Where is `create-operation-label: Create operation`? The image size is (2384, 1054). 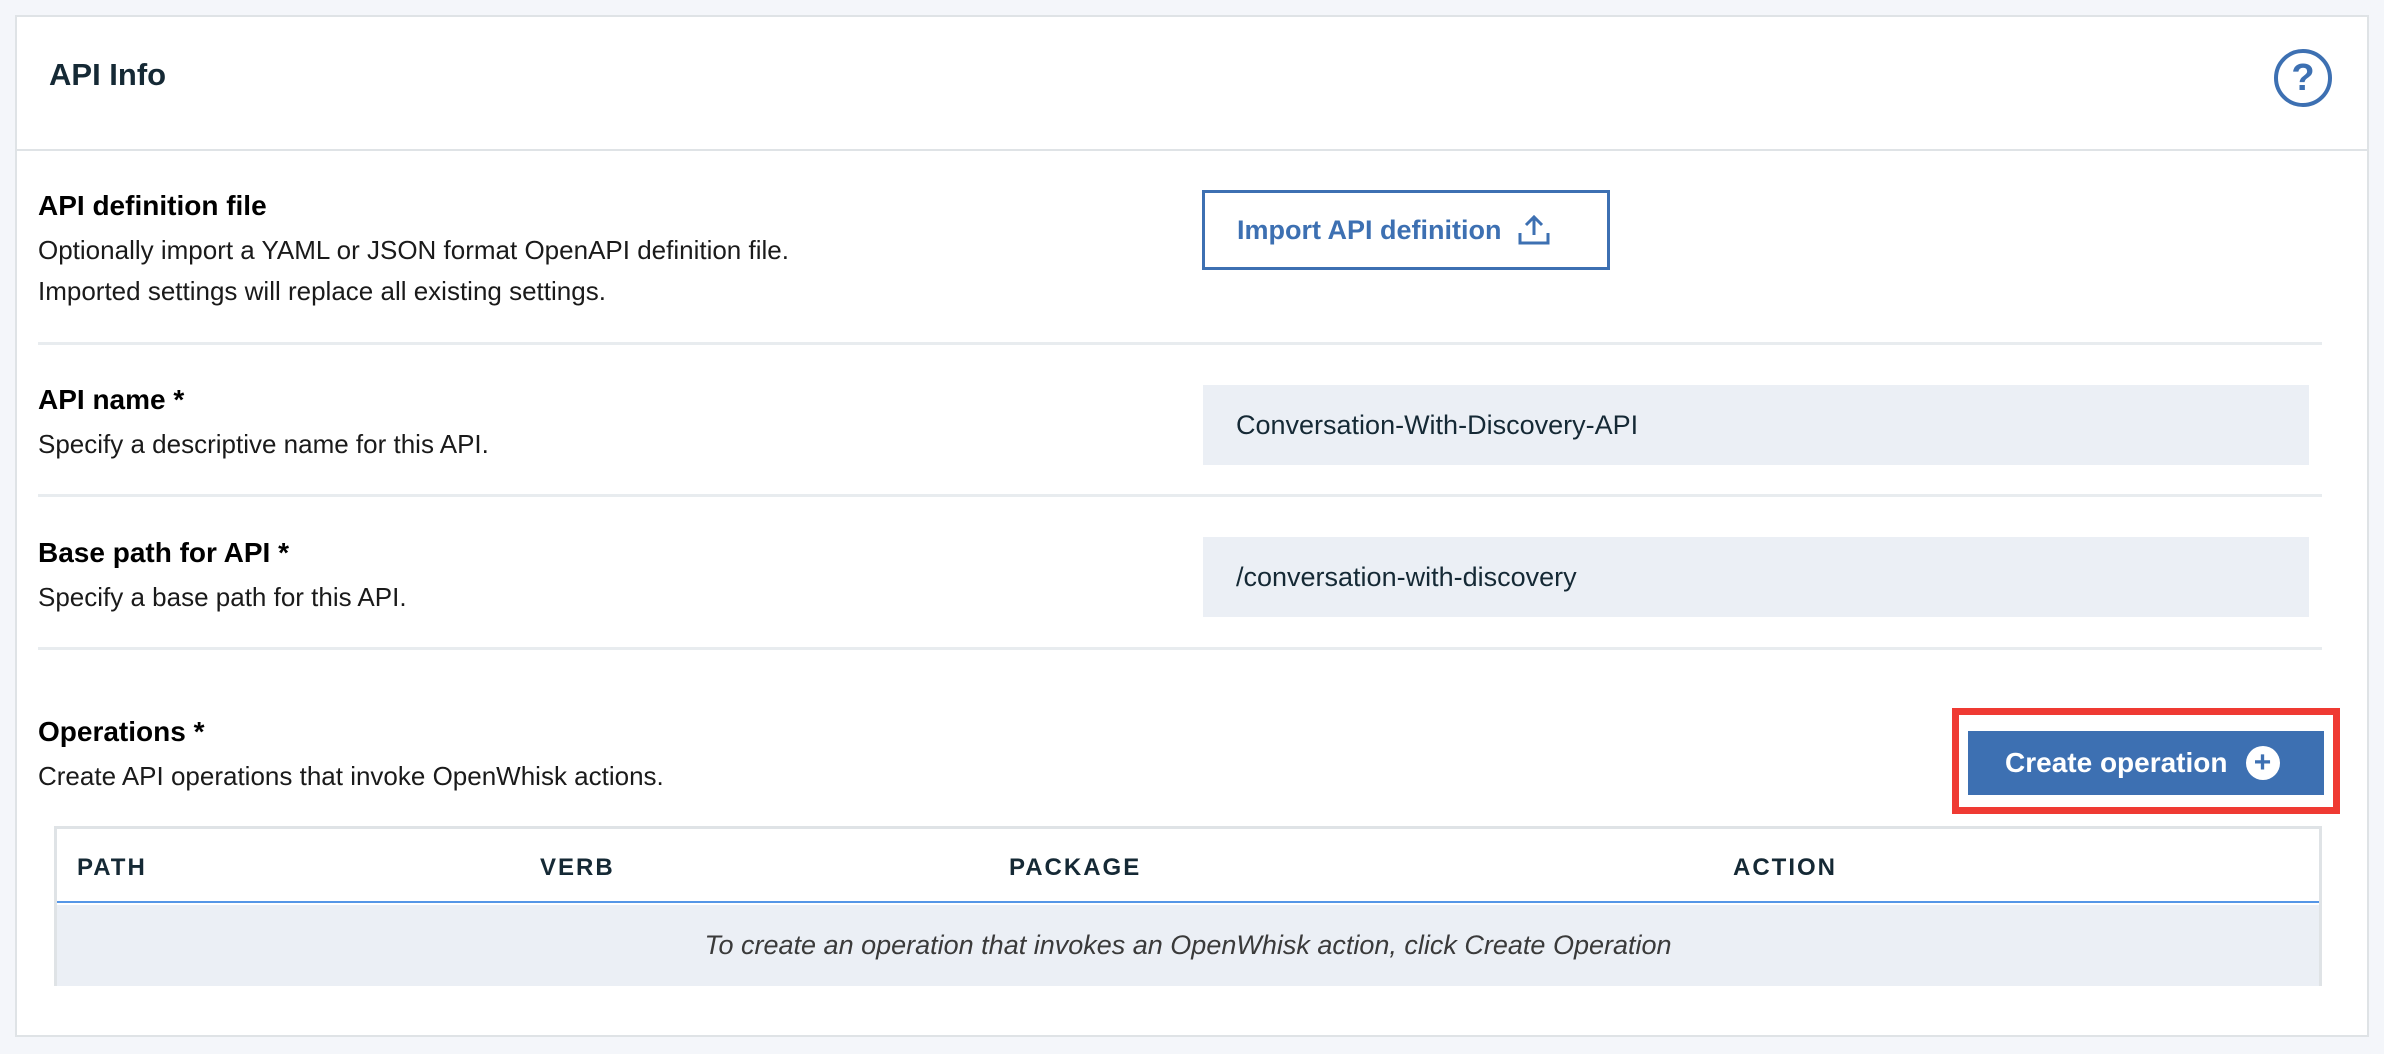 create-operation-label: Create operation is located at coordinates (2116, 762).